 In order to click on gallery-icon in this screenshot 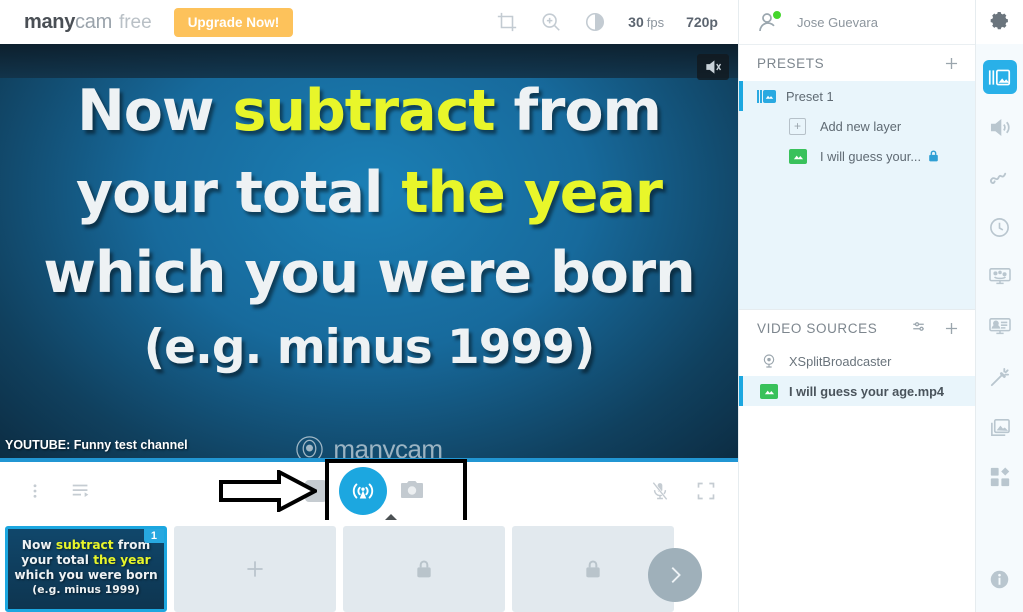, I will do `click(999, 427)`.